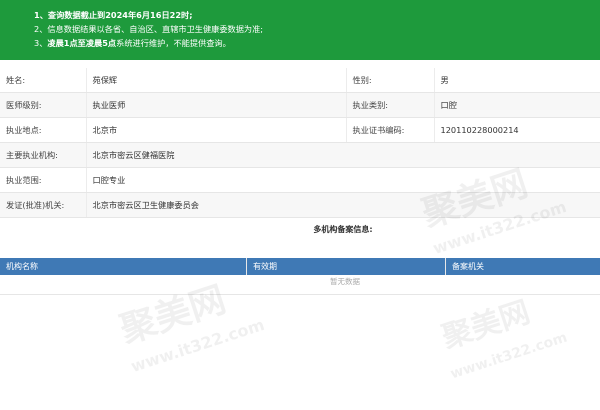 The height and width of the screenshot is (410, 600). Describe the element at coordinates (113, 15) in the screenshot. I see `notice-line-1: 1、查询数据截止到2024年6月16日22时;` at that location.